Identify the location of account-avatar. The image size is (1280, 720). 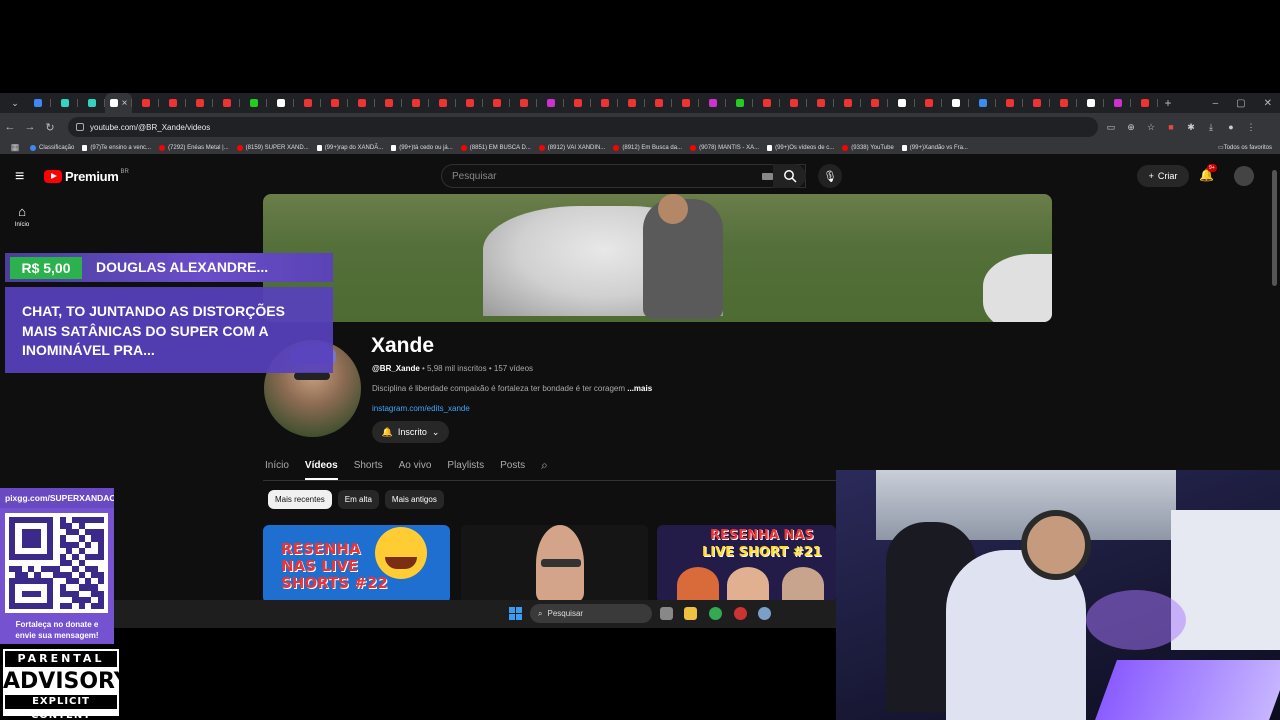
(1244, 176).